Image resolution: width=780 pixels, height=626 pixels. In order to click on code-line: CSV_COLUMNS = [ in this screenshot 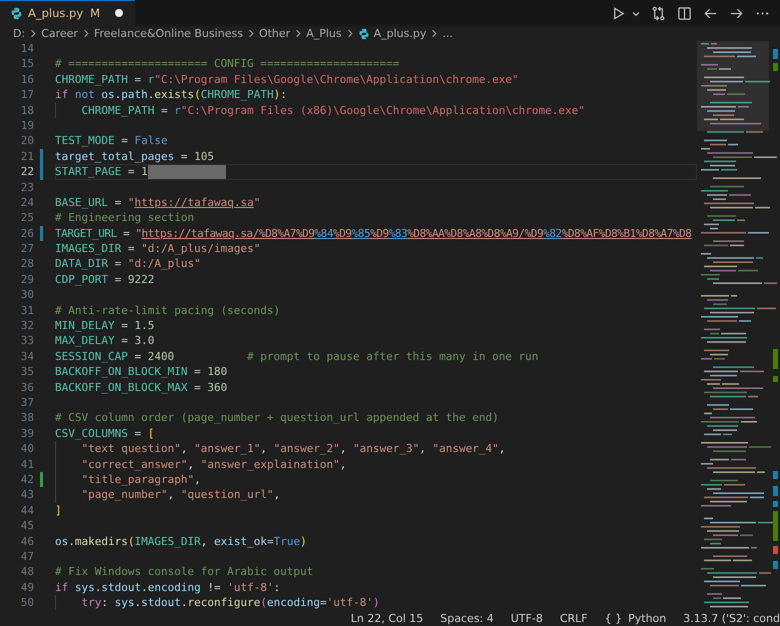, I will do `click(104, 434)`.